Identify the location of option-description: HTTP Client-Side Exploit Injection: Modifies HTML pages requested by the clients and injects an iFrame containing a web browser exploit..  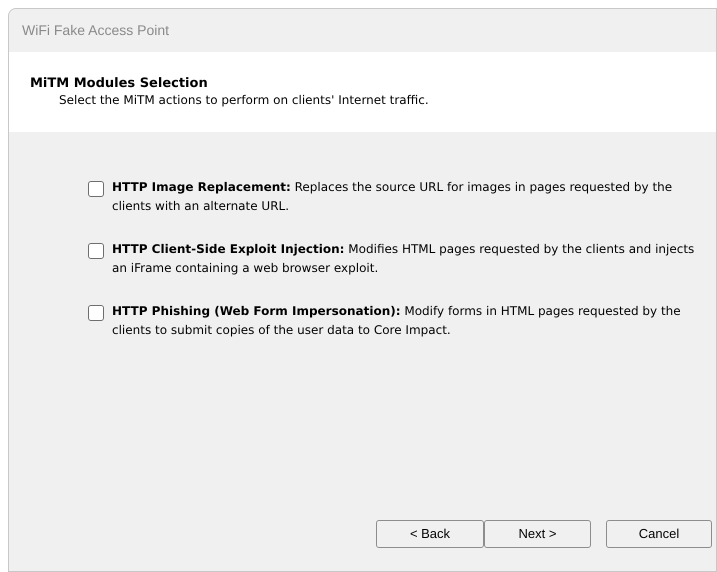
(404, 259).